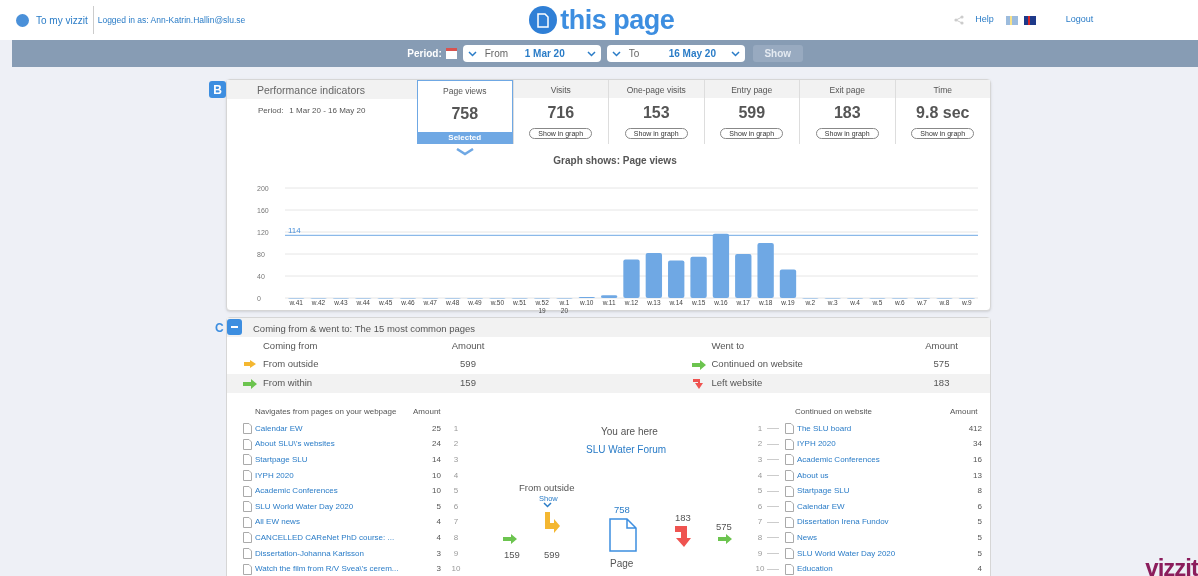 This screenshot has height=576, width=1198. Describe the element at coordinates (436, 444) in the screenshot. I see `amount: 24` at that location.